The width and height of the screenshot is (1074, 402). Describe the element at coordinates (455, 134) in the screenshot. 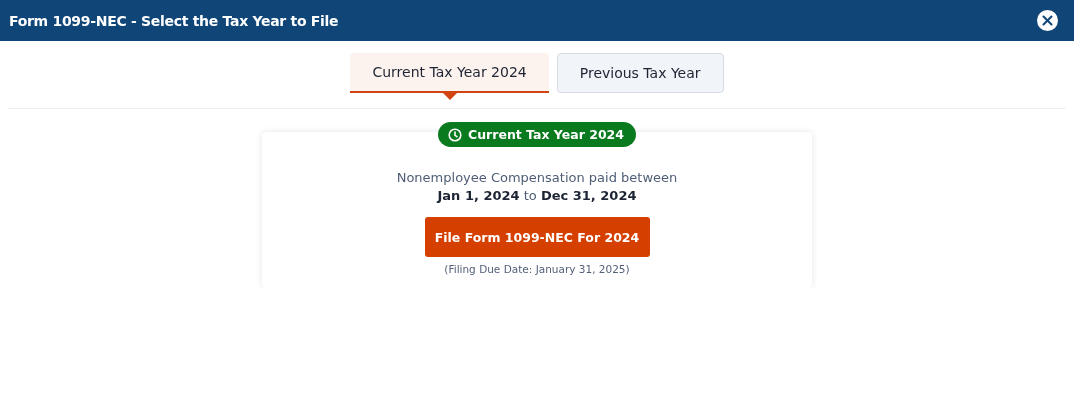

I see `clock-icon` at that location.